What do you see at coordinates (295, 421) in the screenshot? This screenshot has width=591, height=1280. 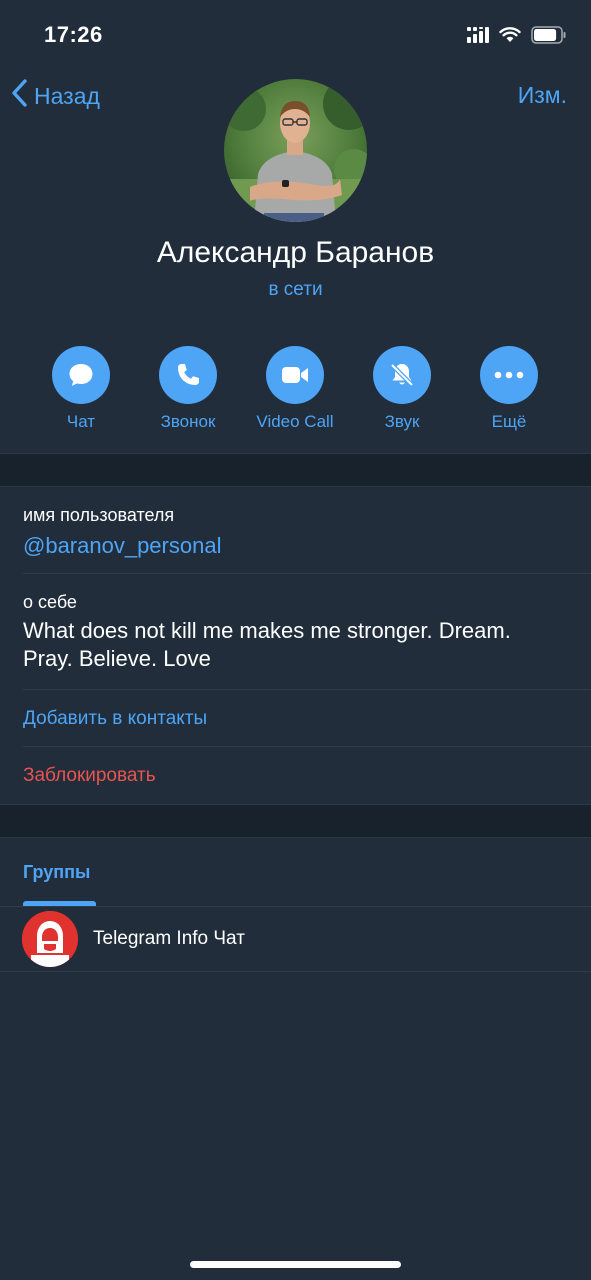 I see `video-call-button-label: Video Call` at bounding box center [295, 421].